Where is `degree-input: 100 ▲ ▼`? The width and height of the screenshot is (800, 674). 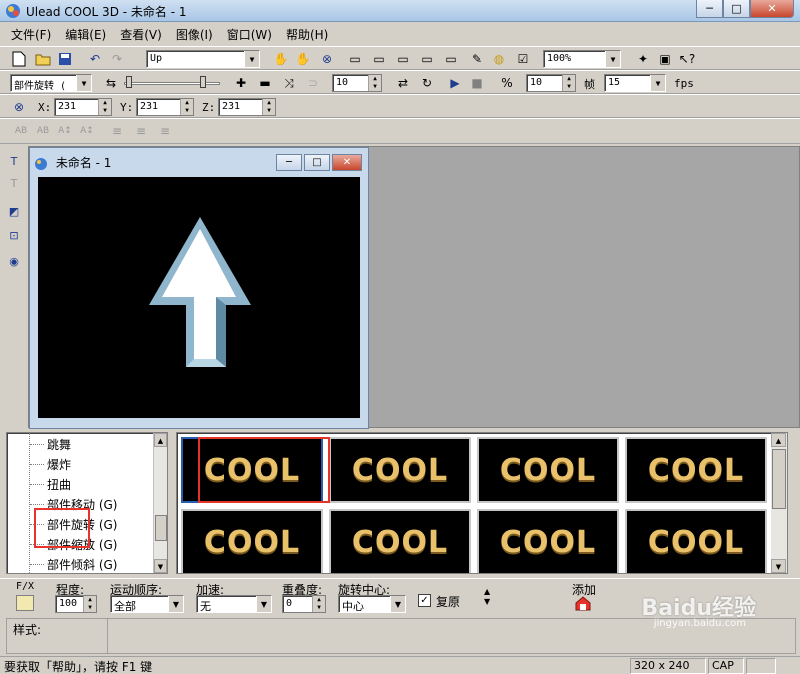
degree-input: 100 ▲ ▼ is located at coordinates (76, 604).